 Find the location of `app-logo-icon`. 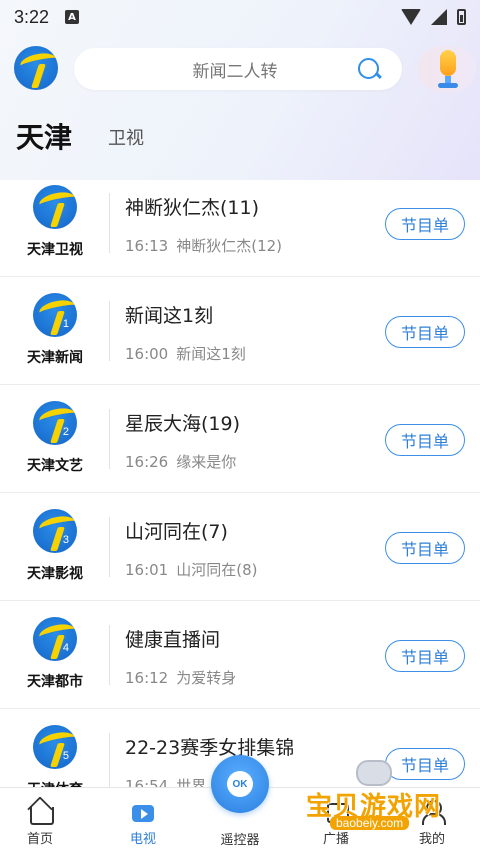

app-logo-icon is located at coordinates (36, 68).